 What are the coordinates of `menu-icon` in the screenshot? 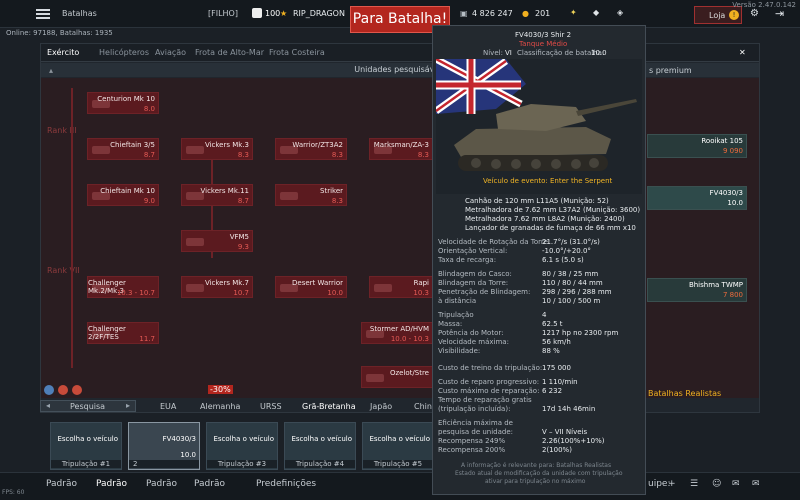 It's located at (43, 14).